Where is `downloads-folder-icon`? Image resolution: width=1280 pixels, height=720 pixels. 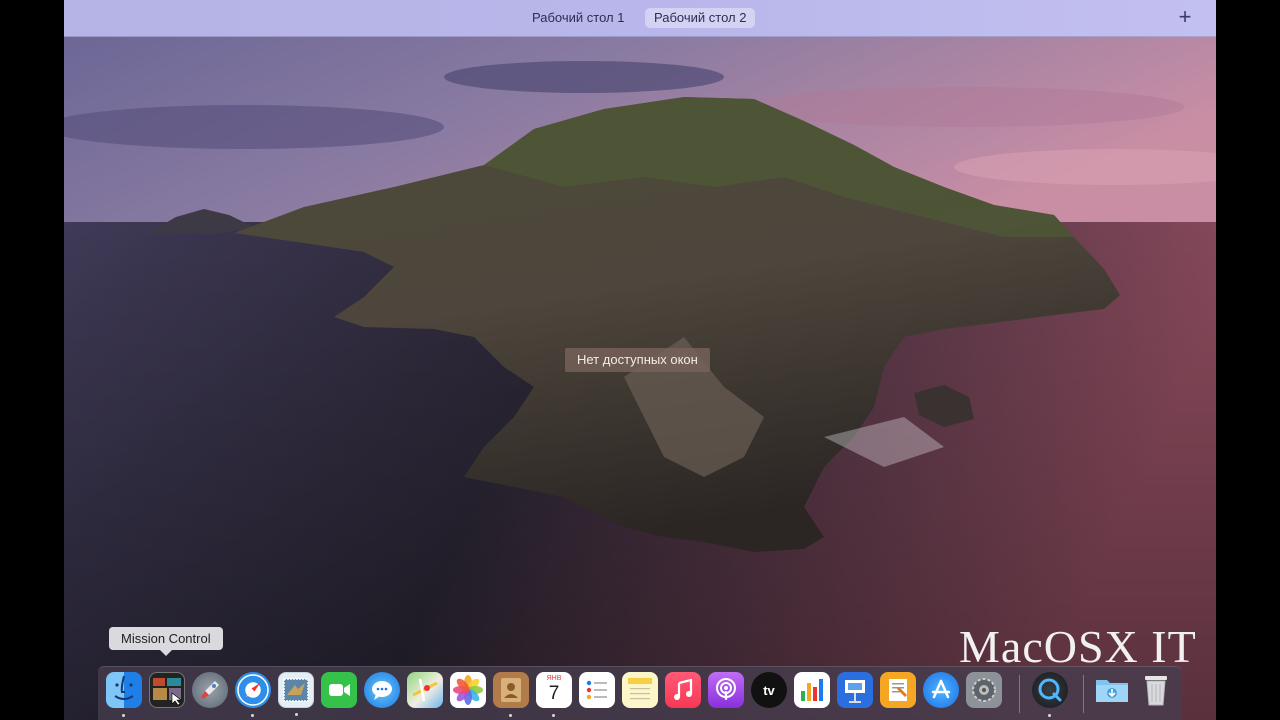
downloads-folder-icon is located at coordinates (1112, 690).